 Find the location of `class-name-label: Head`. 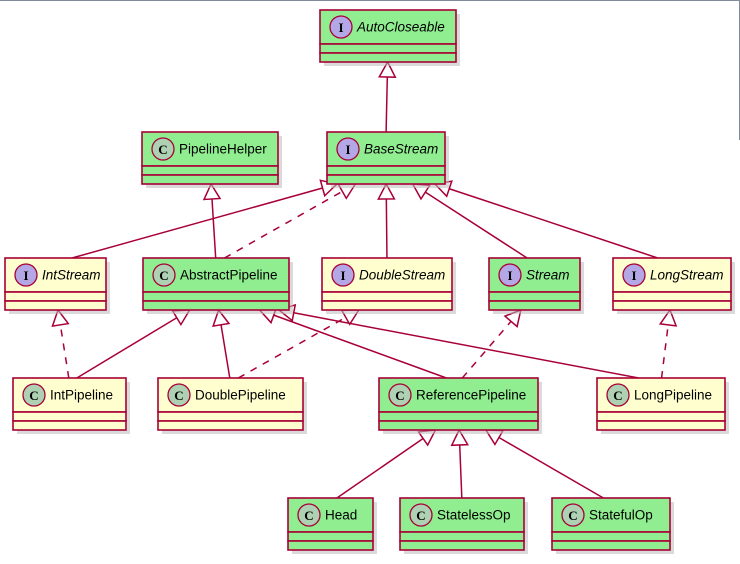

class-name-label: Head is located at coordinates (341, 515).